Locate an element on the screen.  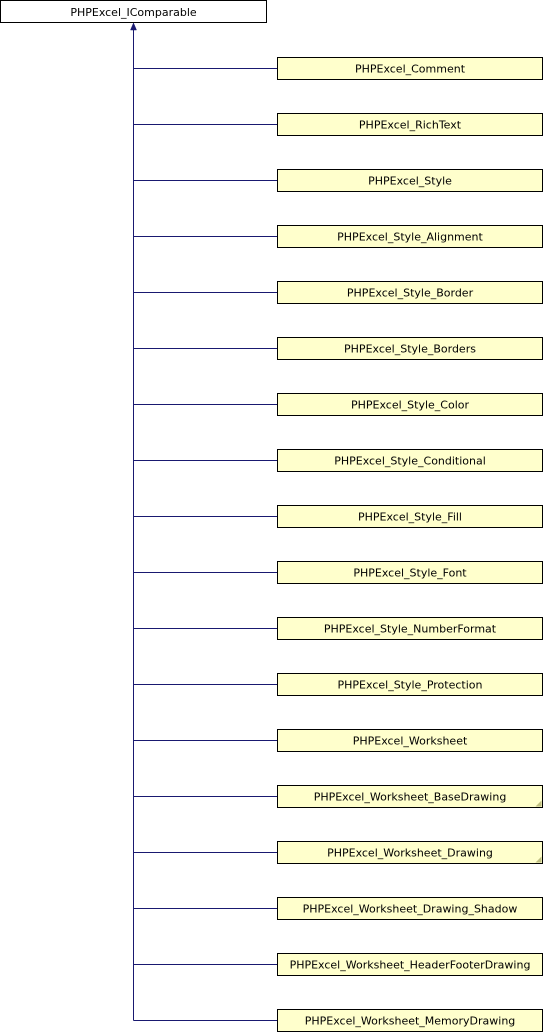
class-node-label: PHPExcel_Style_Borders is located at coordinates (410, 349).